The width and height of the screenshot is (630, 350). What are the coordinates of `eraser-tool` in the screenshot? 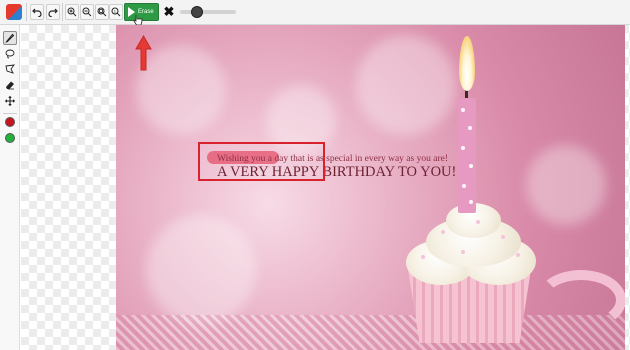 It's located at (10, 85).